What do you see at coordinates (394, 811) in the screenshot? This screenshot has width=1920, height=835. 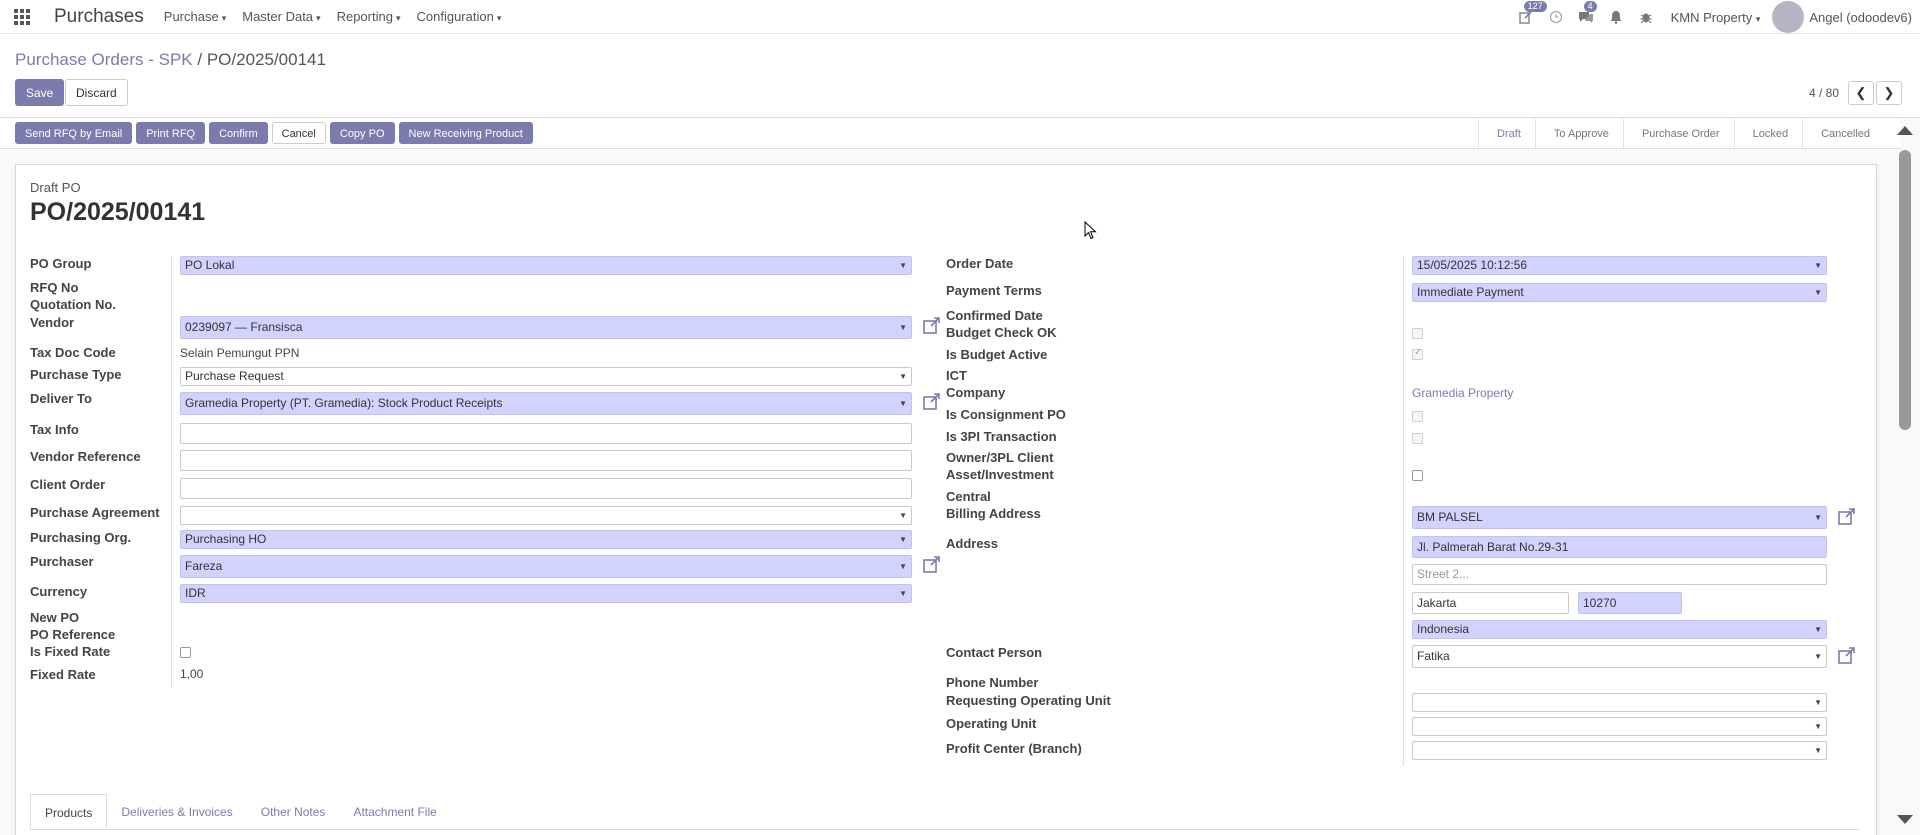 I see `tab-attachment-file: Attachment File` at bounding box center [394, 811].